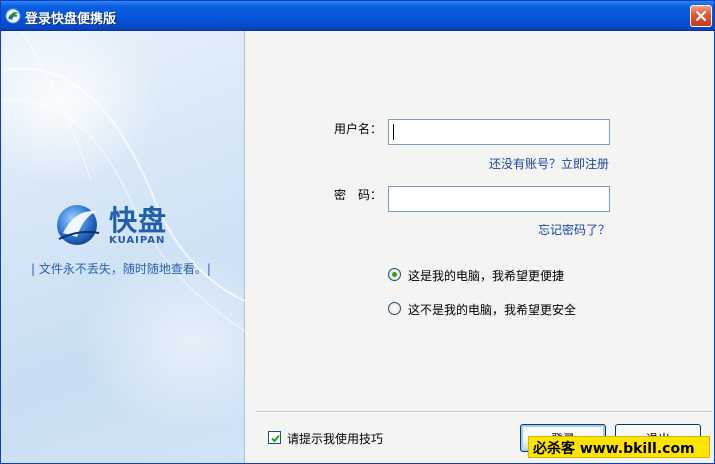  Describe the element at coordinates (499, 132) in the screenshot. I see `username-input` at that location.